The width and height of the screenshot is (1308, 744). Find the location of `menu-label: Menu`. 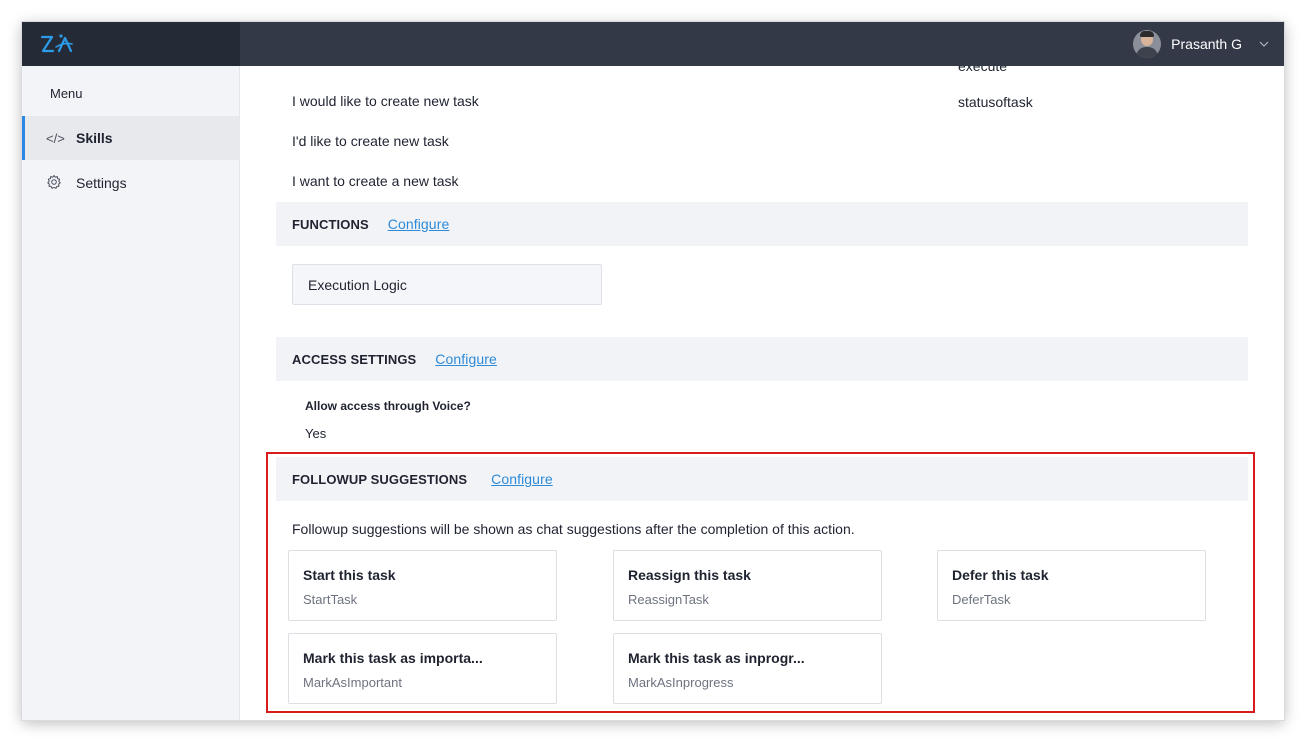

menu-label: Menu is located at coordinates (66, 93).